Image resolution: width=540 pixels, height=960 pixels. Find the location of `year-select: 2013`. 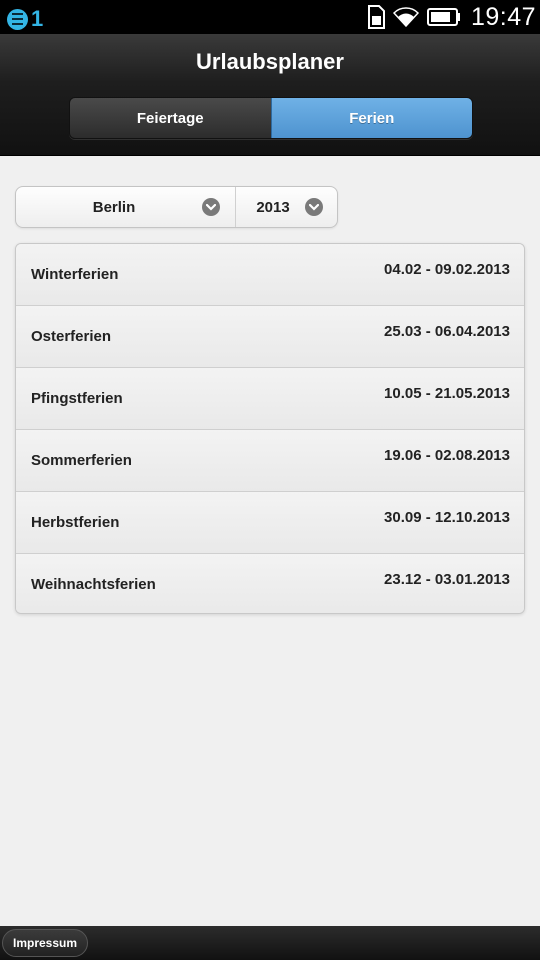

year-select: 2013 is located at coordinates (286, 207).